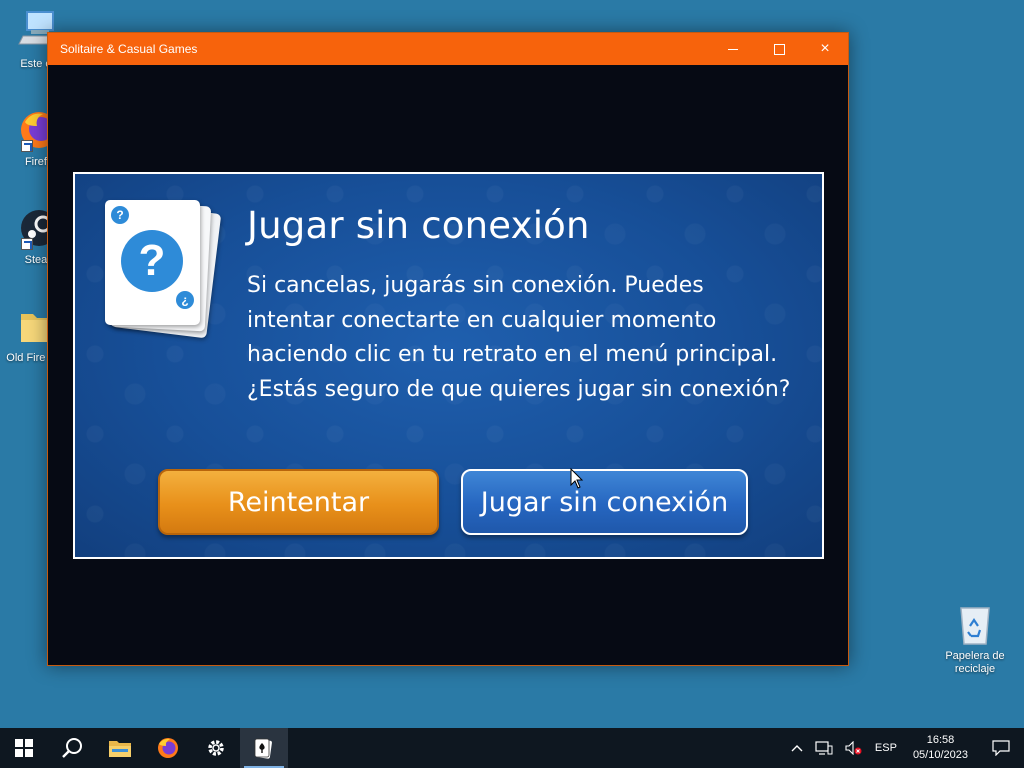 The height and width of the screenshot is (768, 1024). I want to click on search-icon, so click(72, 748).